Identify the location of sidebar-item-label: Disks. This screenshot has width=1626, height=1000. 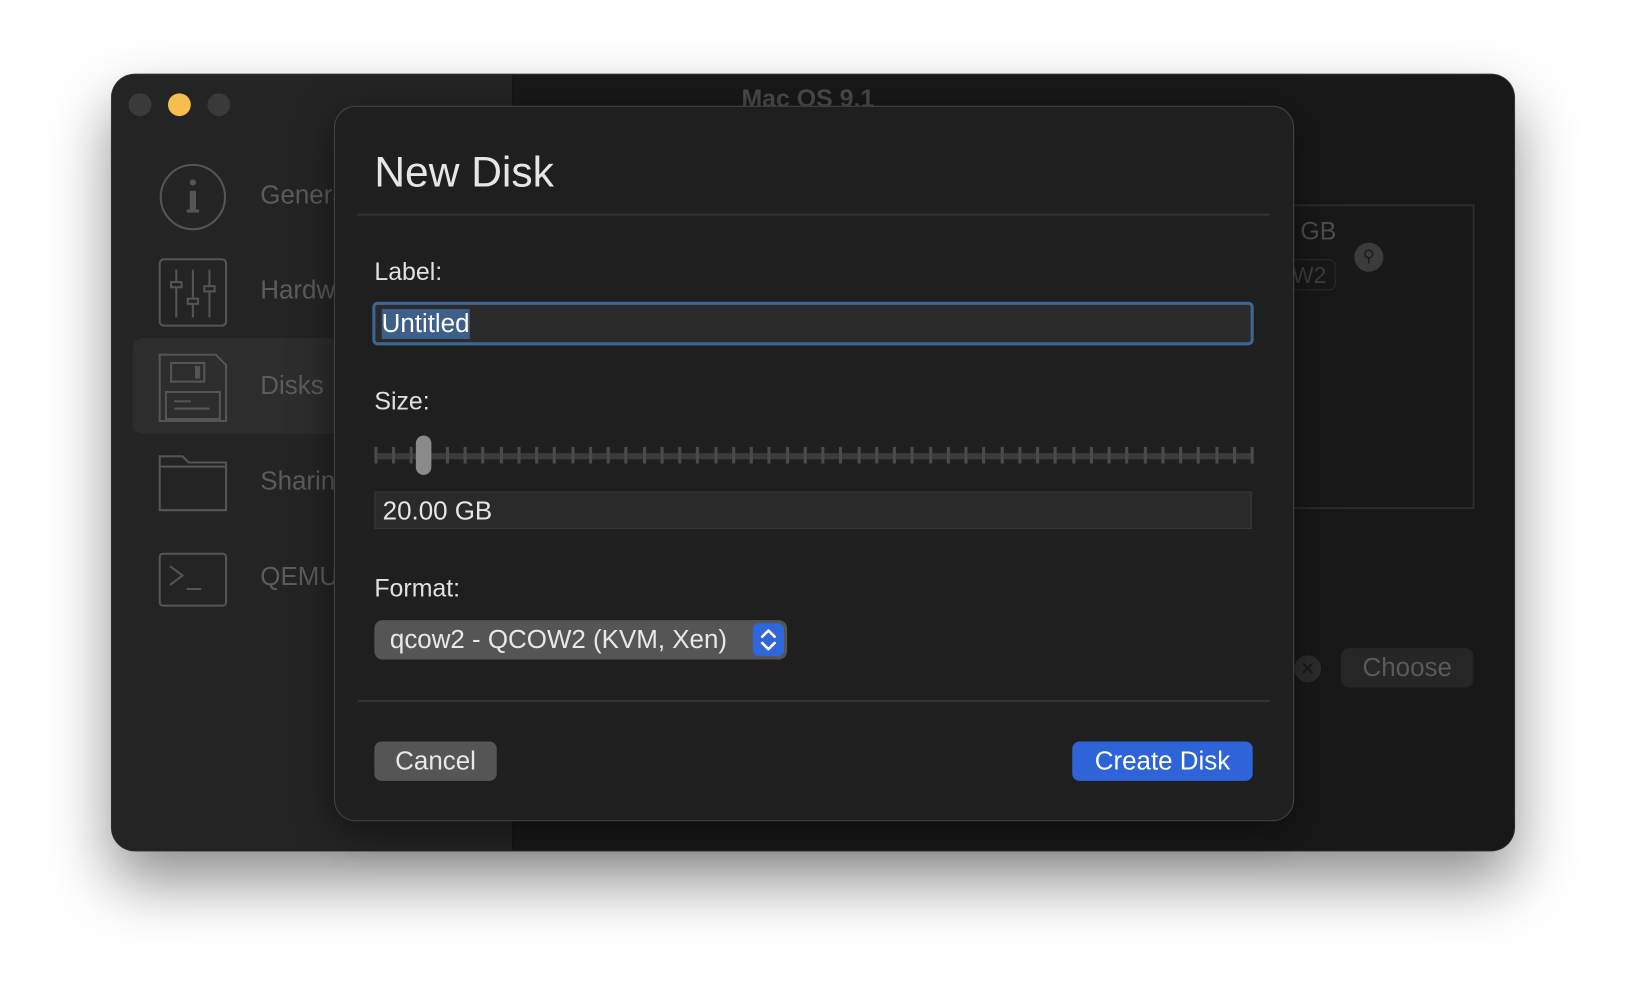
(292, 386).